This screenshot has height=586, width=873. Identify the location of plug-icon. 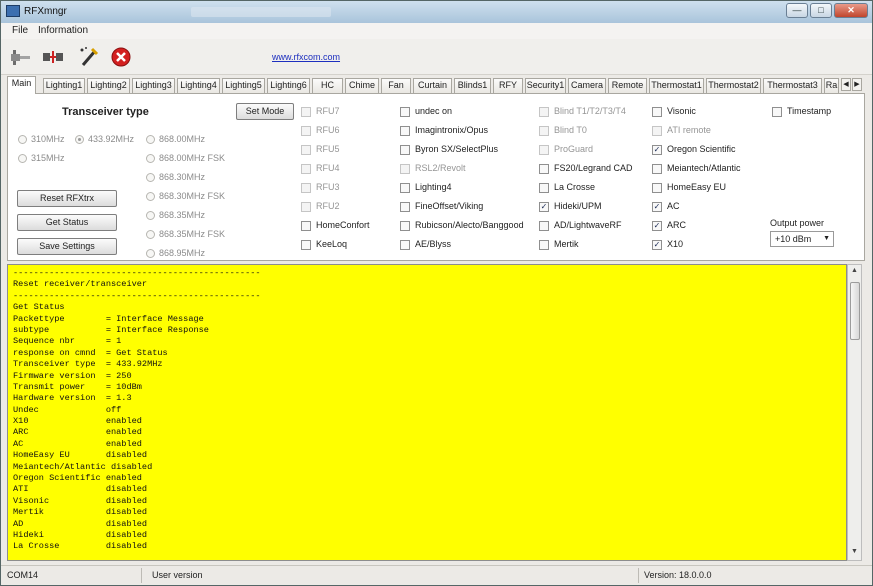
(21, 57).